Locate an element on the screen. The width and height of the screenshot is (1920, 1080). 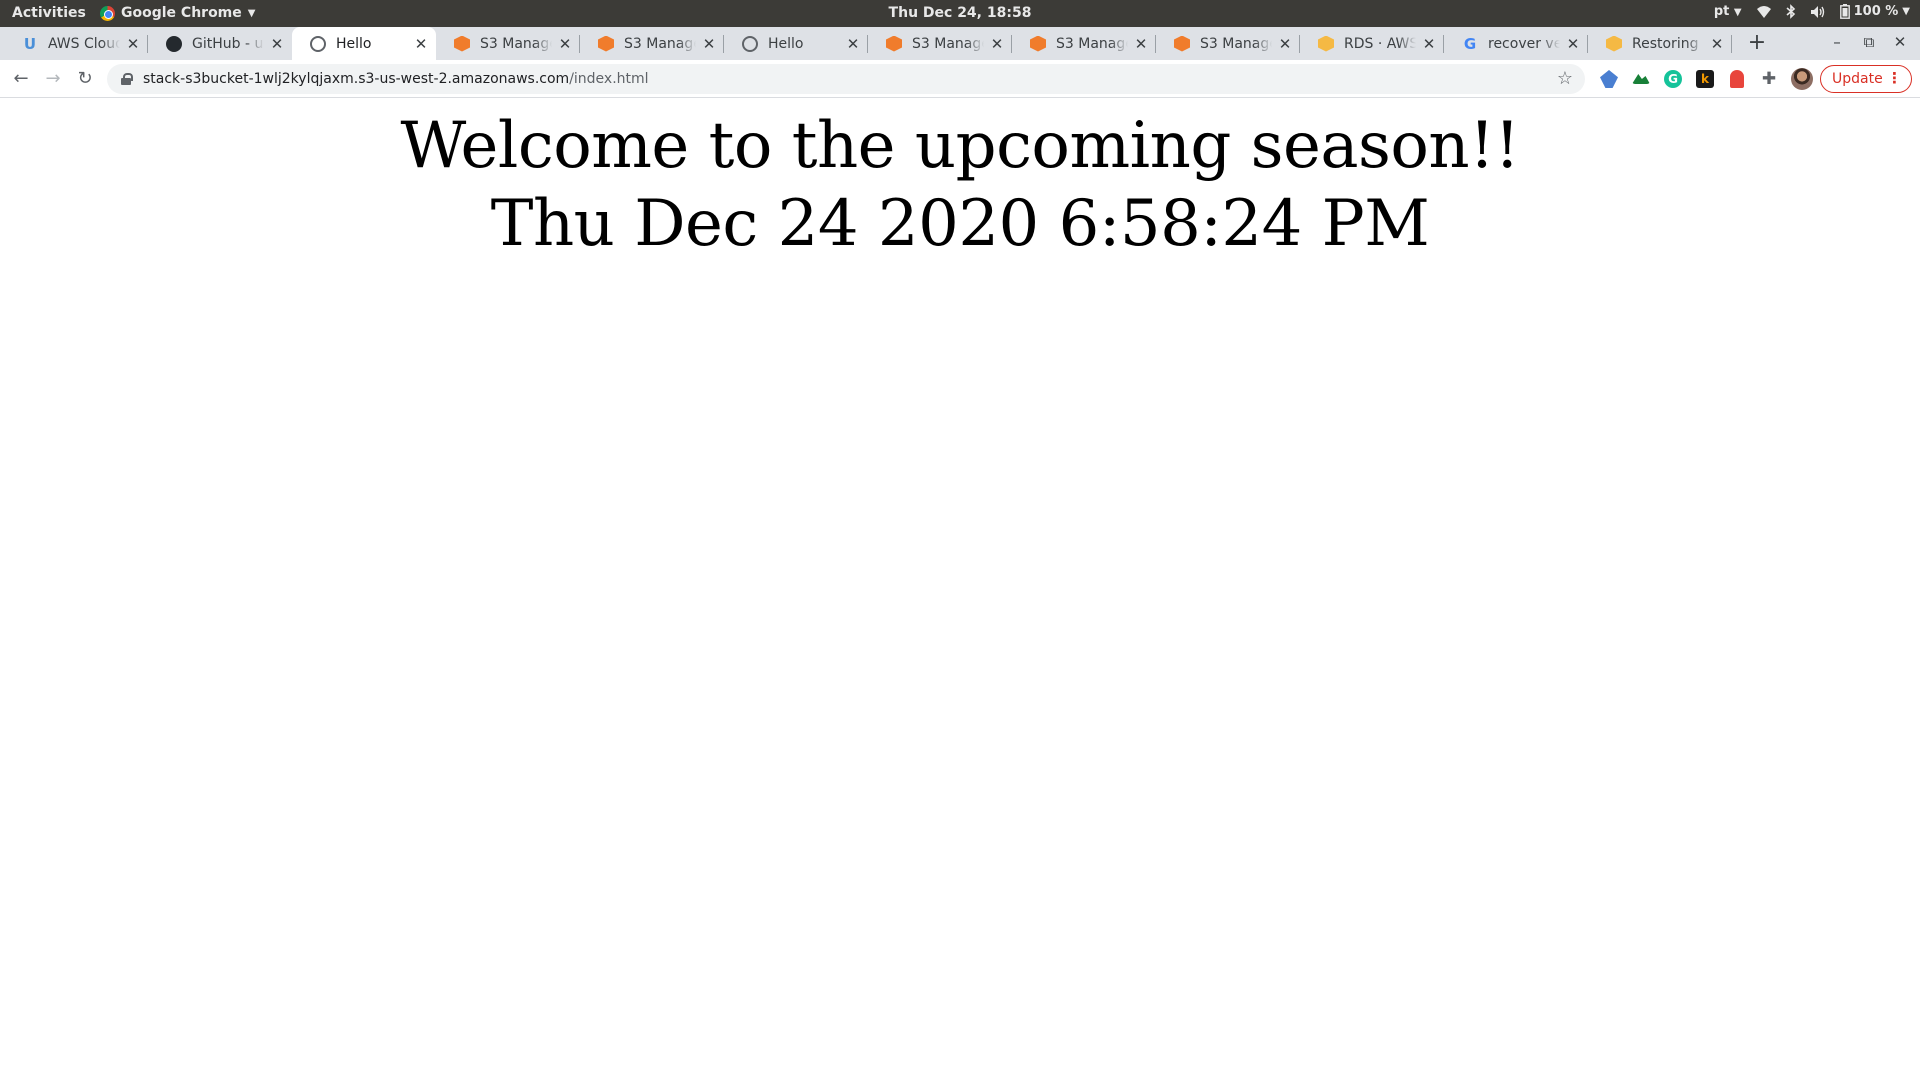
close-window-button: ✕ is located at coordinates (1900, 44).